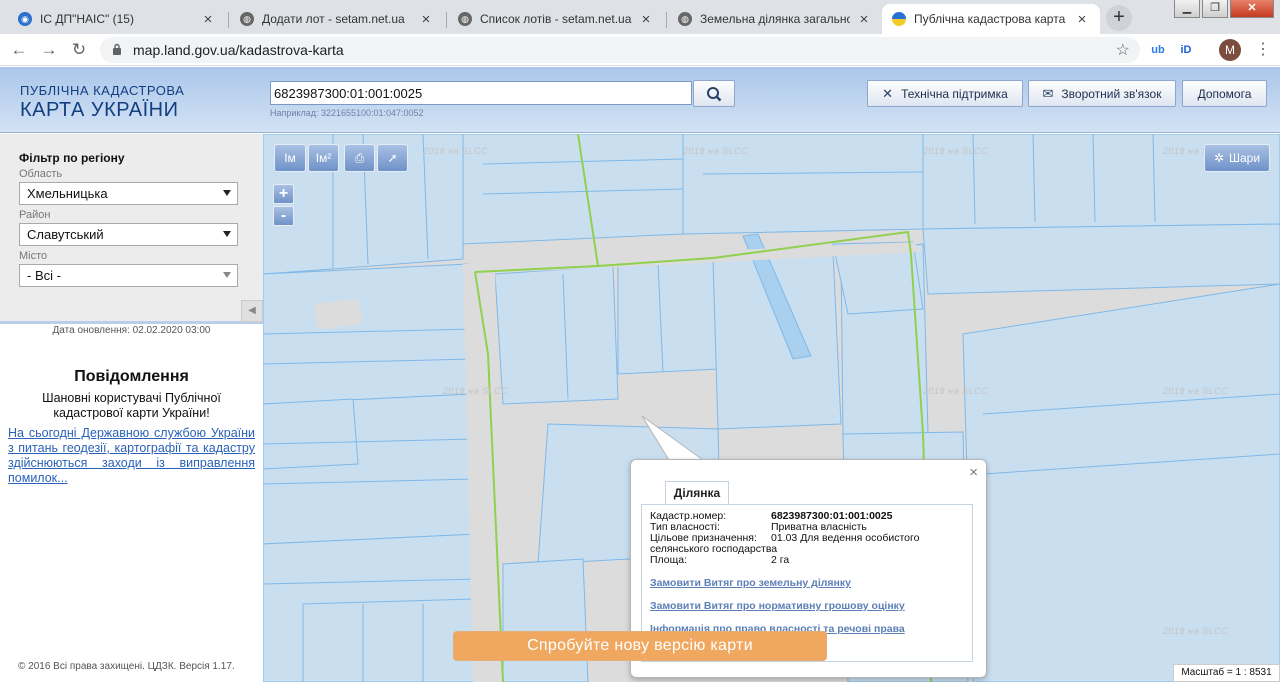  I want to click on ua-flag-icon, so click(899, 19).